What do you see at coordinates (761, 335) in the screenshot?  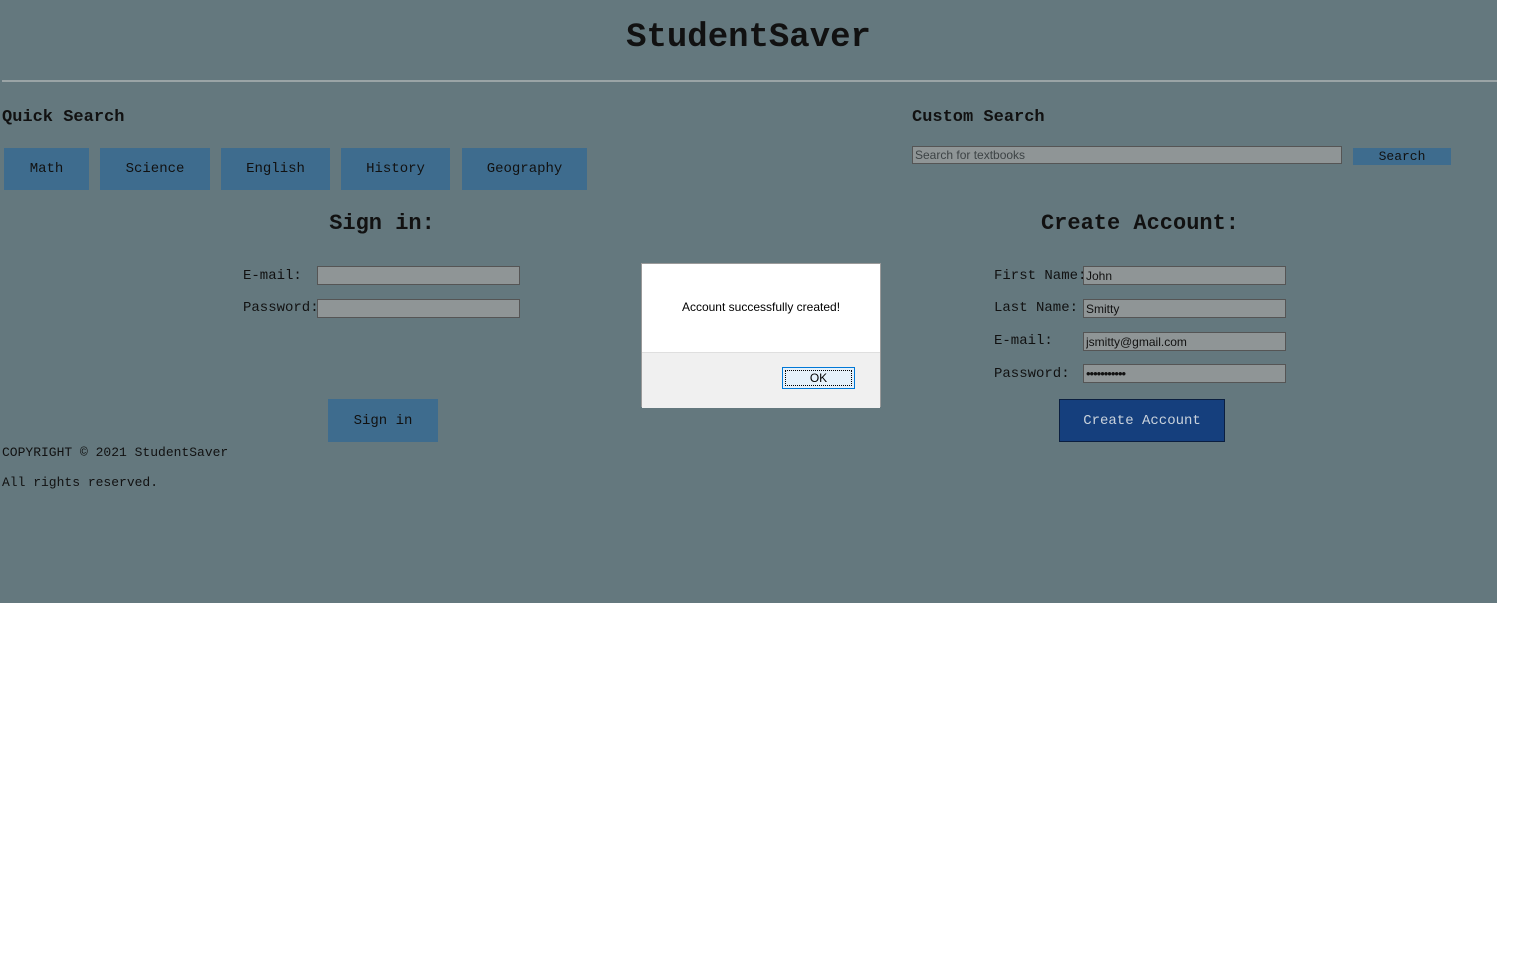 I see `alert-dialog: Account successfully created! OK` at bounding box center [761, 335].